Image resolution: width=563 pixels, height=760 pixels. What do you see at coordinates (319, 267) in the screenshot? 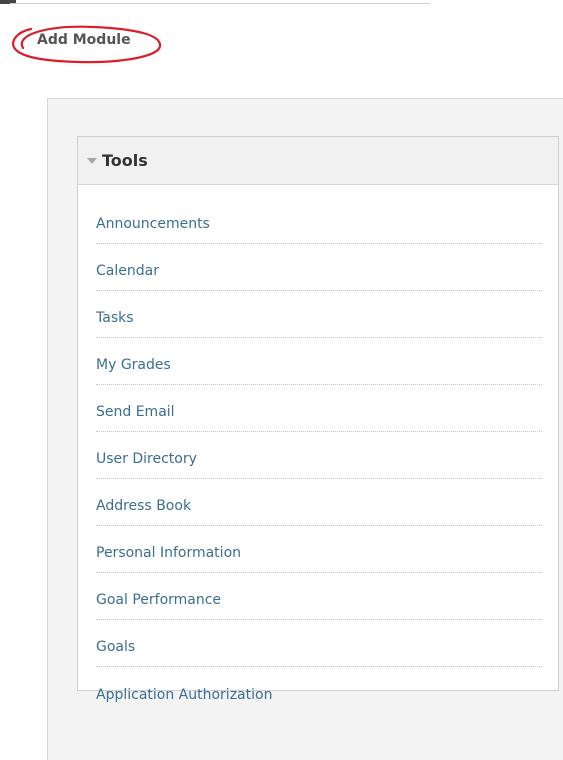
I see `tools-list-item: Calendar` at bounding box center [319, 267].